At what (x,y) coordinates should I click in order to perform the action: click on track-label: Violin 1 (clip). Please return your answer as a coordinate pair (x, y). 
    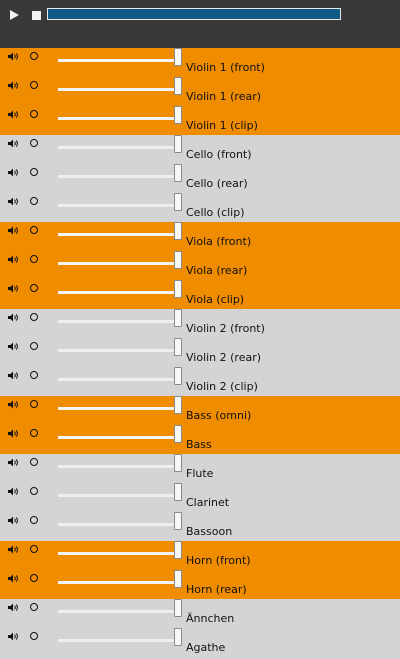
    Looking at the image, I should click on (222, 125).